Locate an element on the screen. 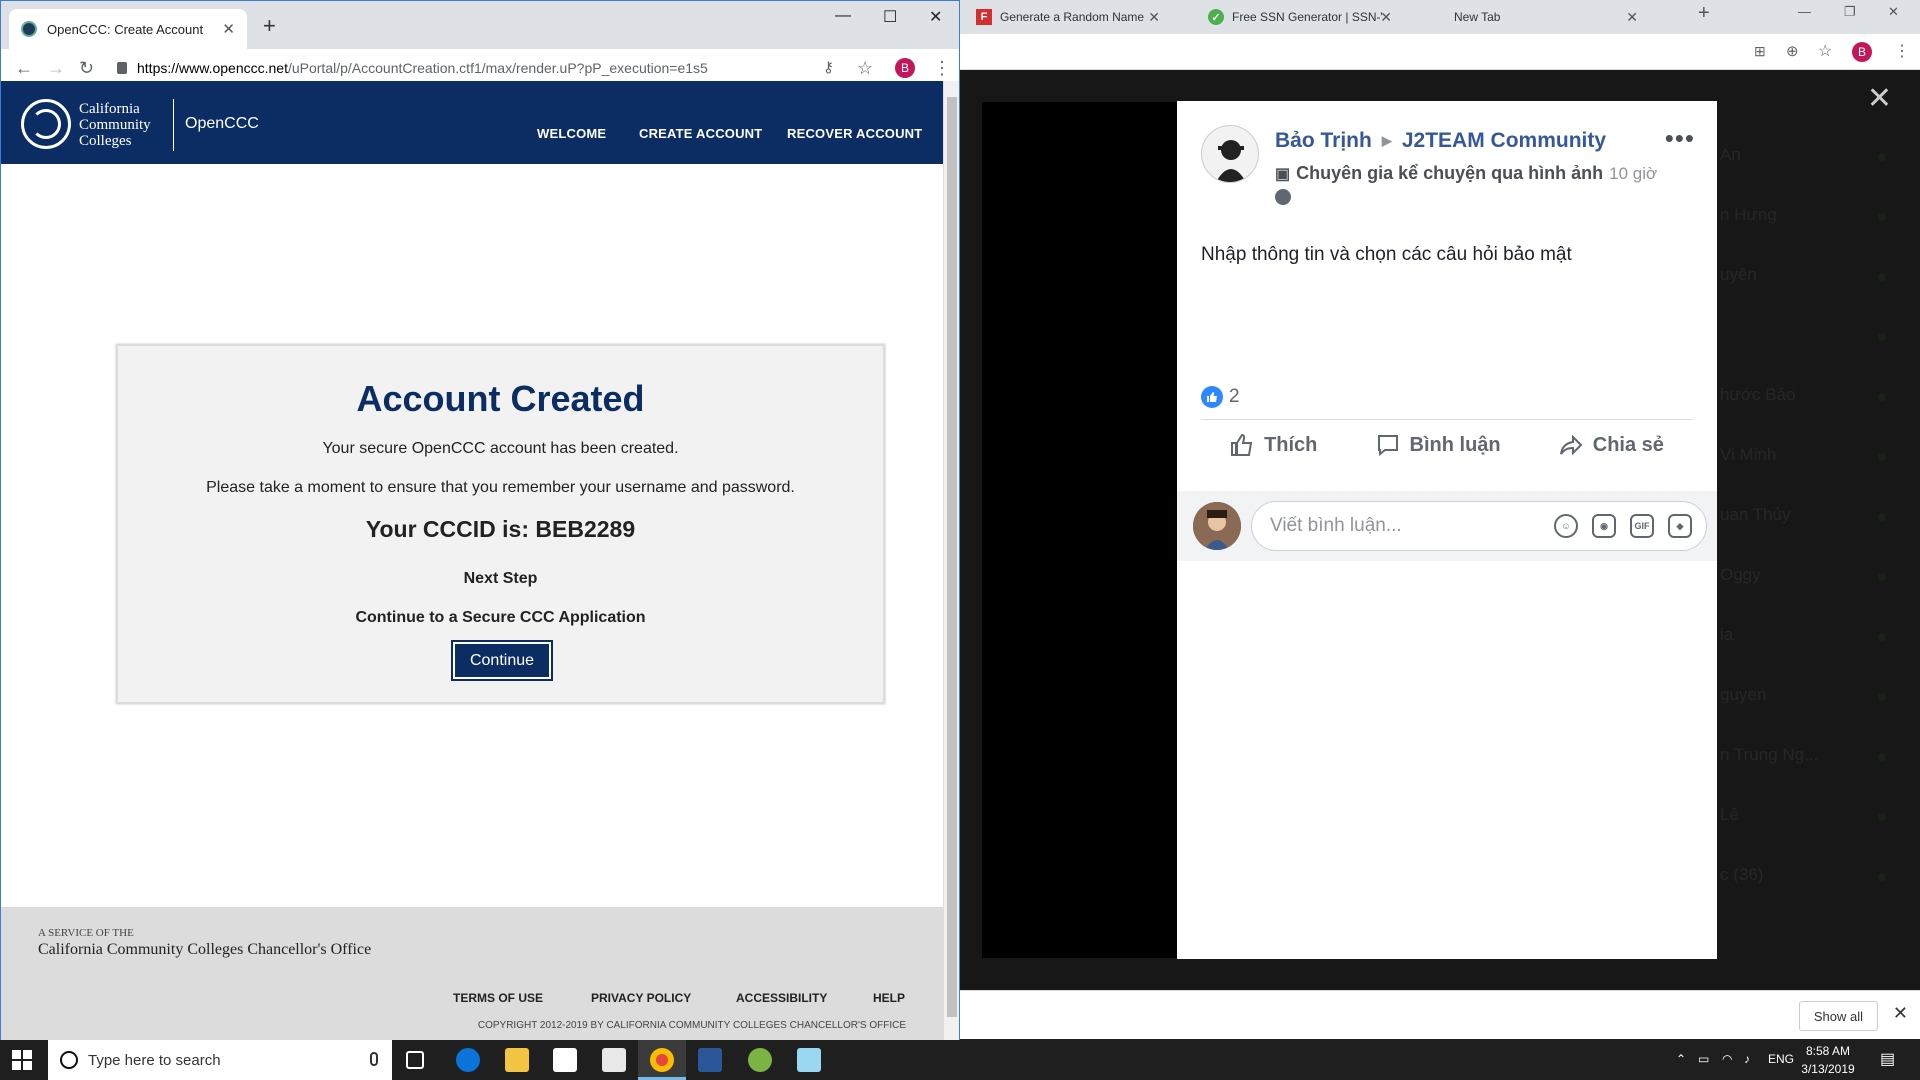 The image size is (1920, 1080). footer-help-link: HELP is located at coordinates (889, 998).